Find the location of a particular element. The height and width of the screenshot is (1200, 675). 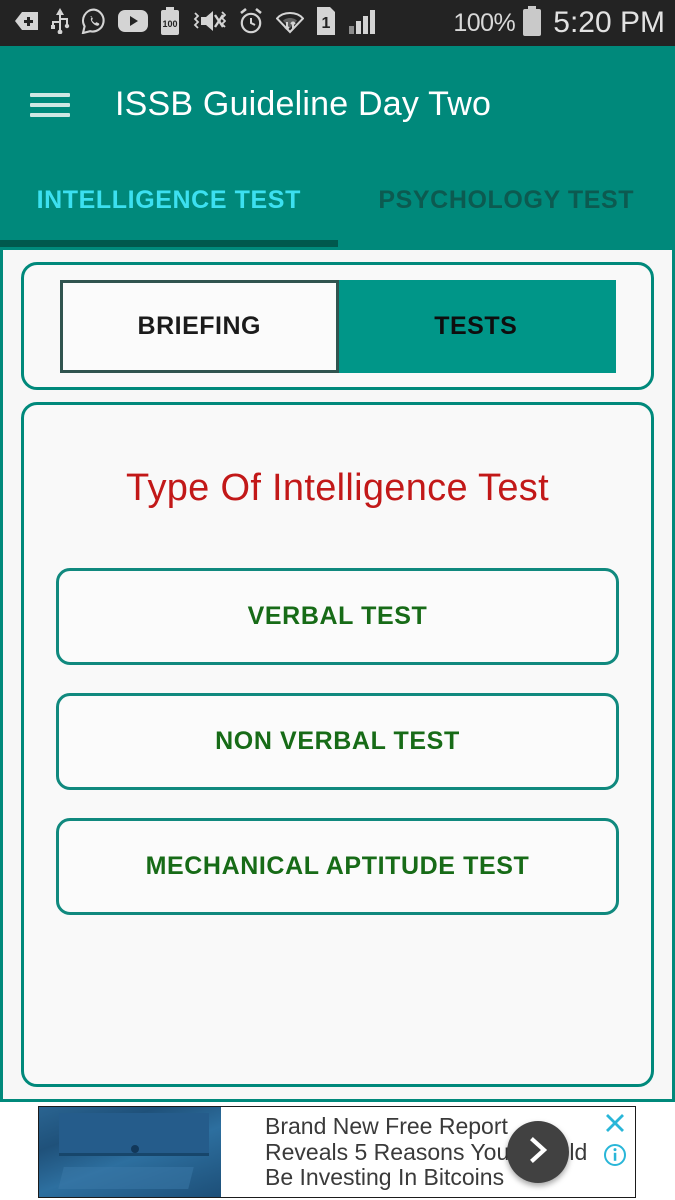

app-bar: ISSB Guideline Day Two is located at coordinates (337, 104).